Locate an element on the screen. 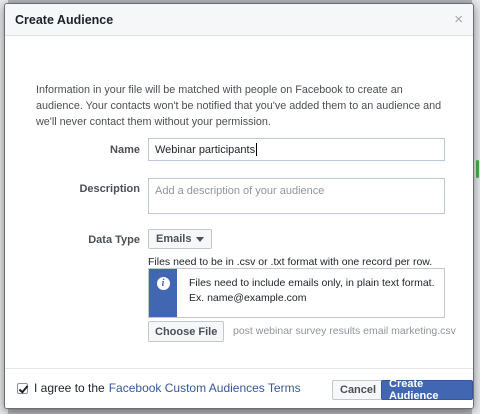 Image resolution: width=480 pixels, height=414 pixels. dialog-title: Create Audience is located at coordinates (64, 19).